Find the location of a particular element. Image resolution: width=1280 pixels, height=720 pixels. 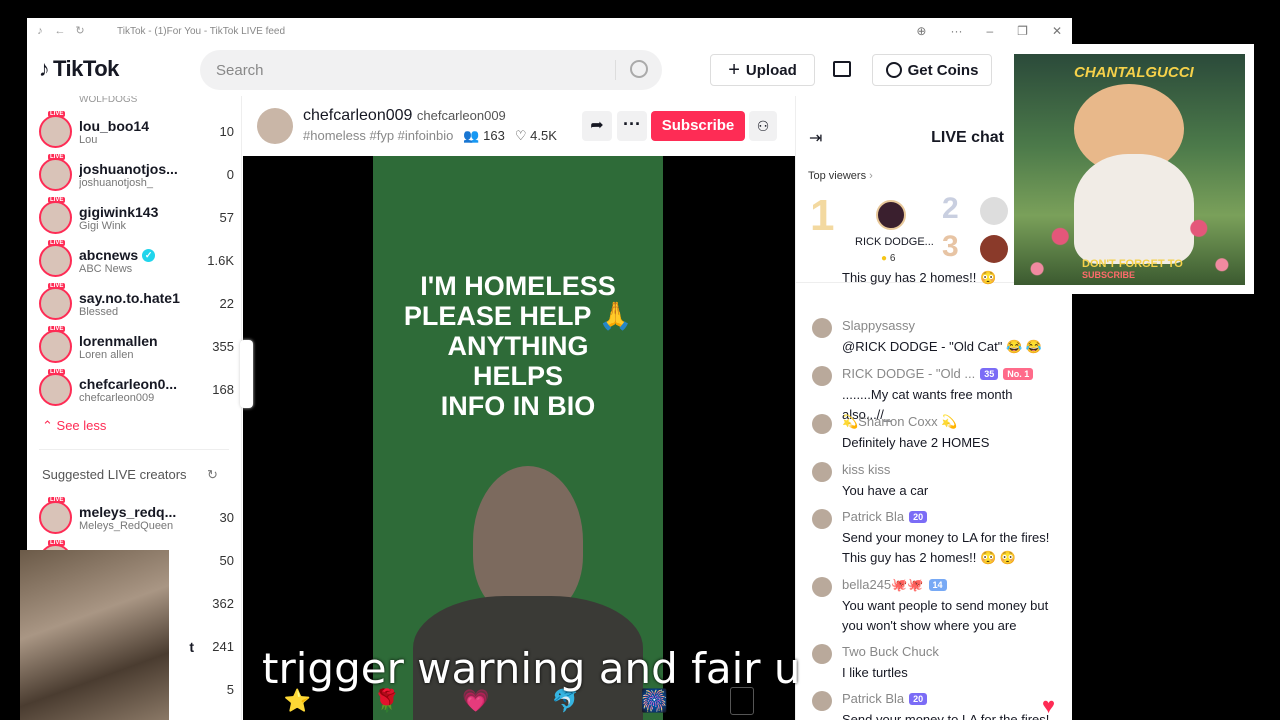

host-name: chefcarleon009 is located at coordinates (357, 115).